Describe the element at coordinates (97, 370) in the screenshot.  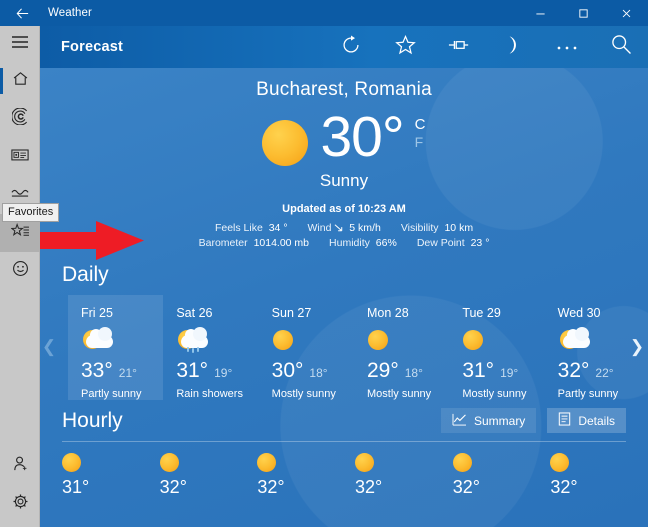
I see `daily-high: 33°` at that location.